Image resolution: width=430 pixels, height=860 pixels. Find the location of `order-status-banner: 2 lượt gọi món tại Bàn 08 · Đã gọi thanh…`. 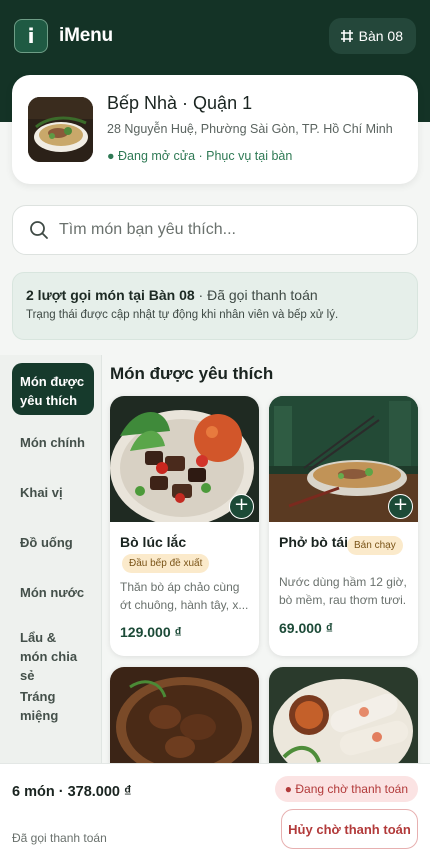

order-status-banner: 2 lượt gọi món tại Bàn 08 · Đã gọi thanh… is located at coordinates (215, 306).